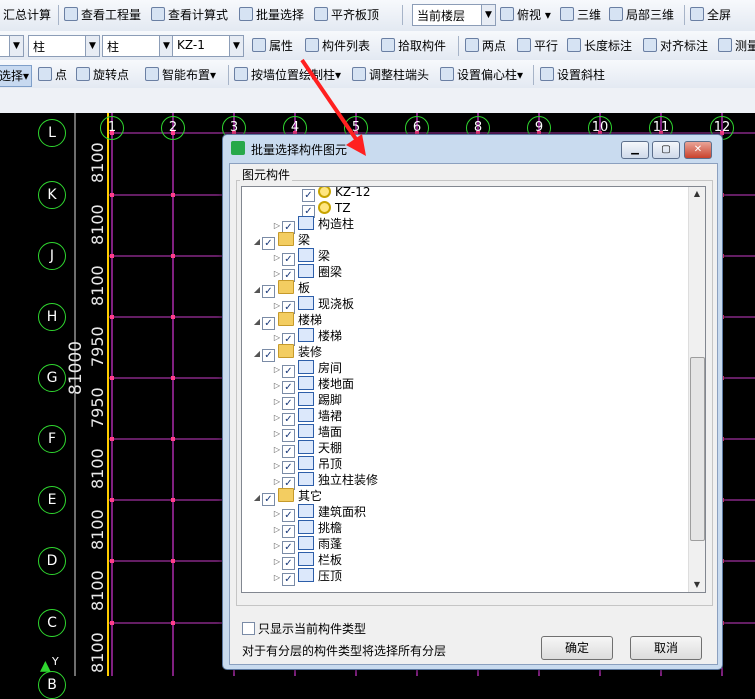 This screenshot has width=755, height=699. I want to click on tree-folder-node: ◢ ✓ 其它, so click(287, 497).